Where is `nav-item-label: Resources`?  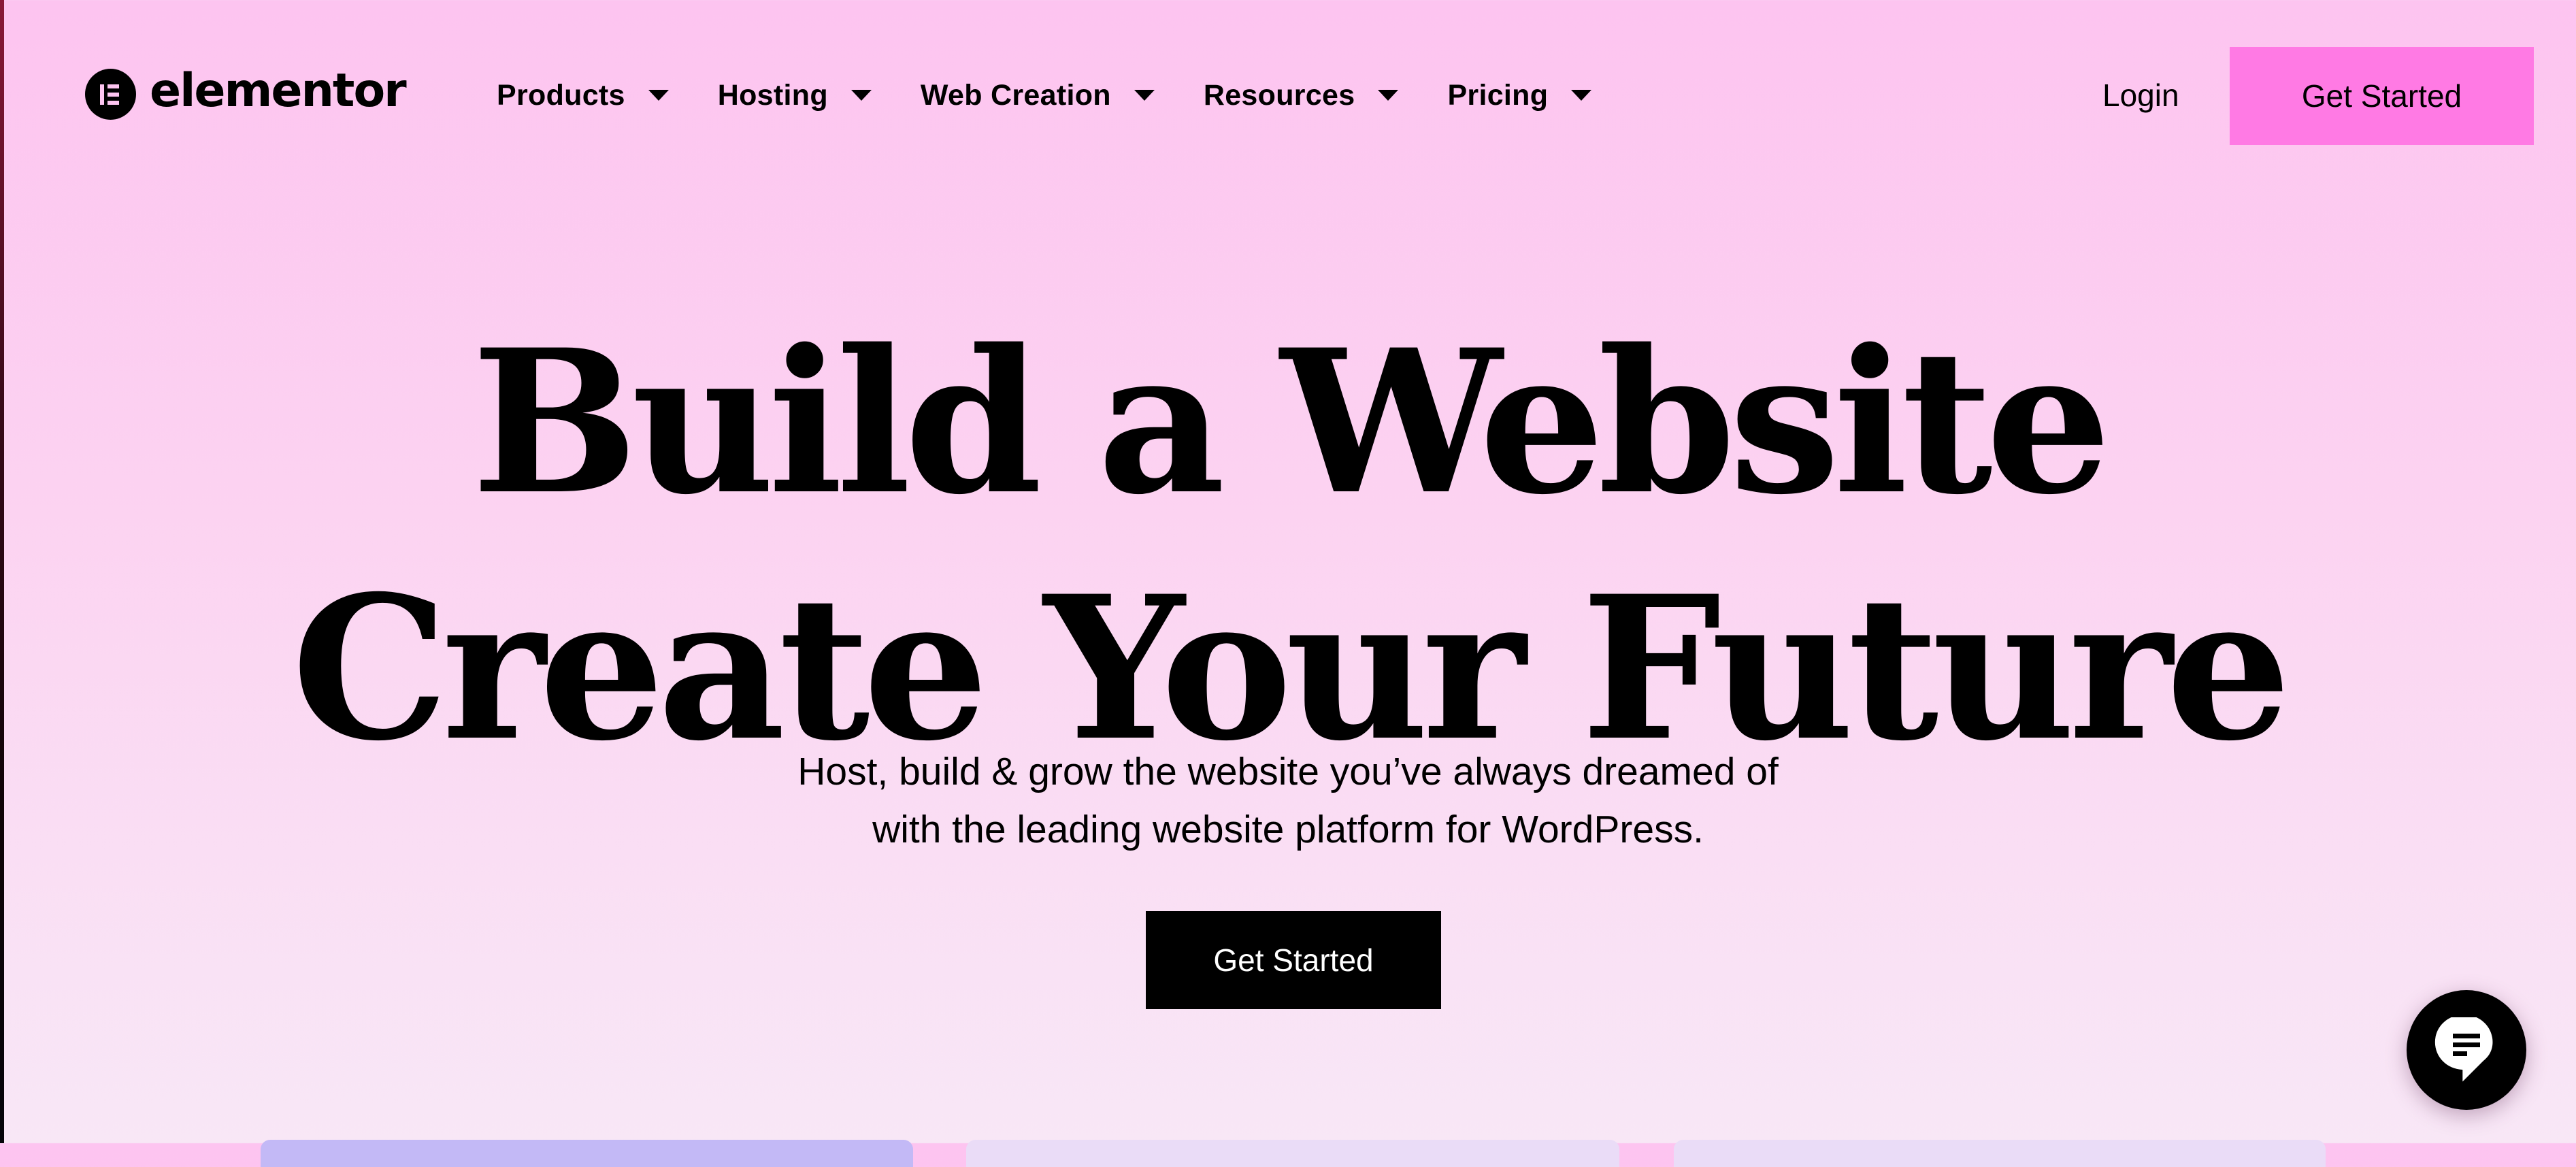
nav-item-label: Resources is located at coordinates (1279, 95).